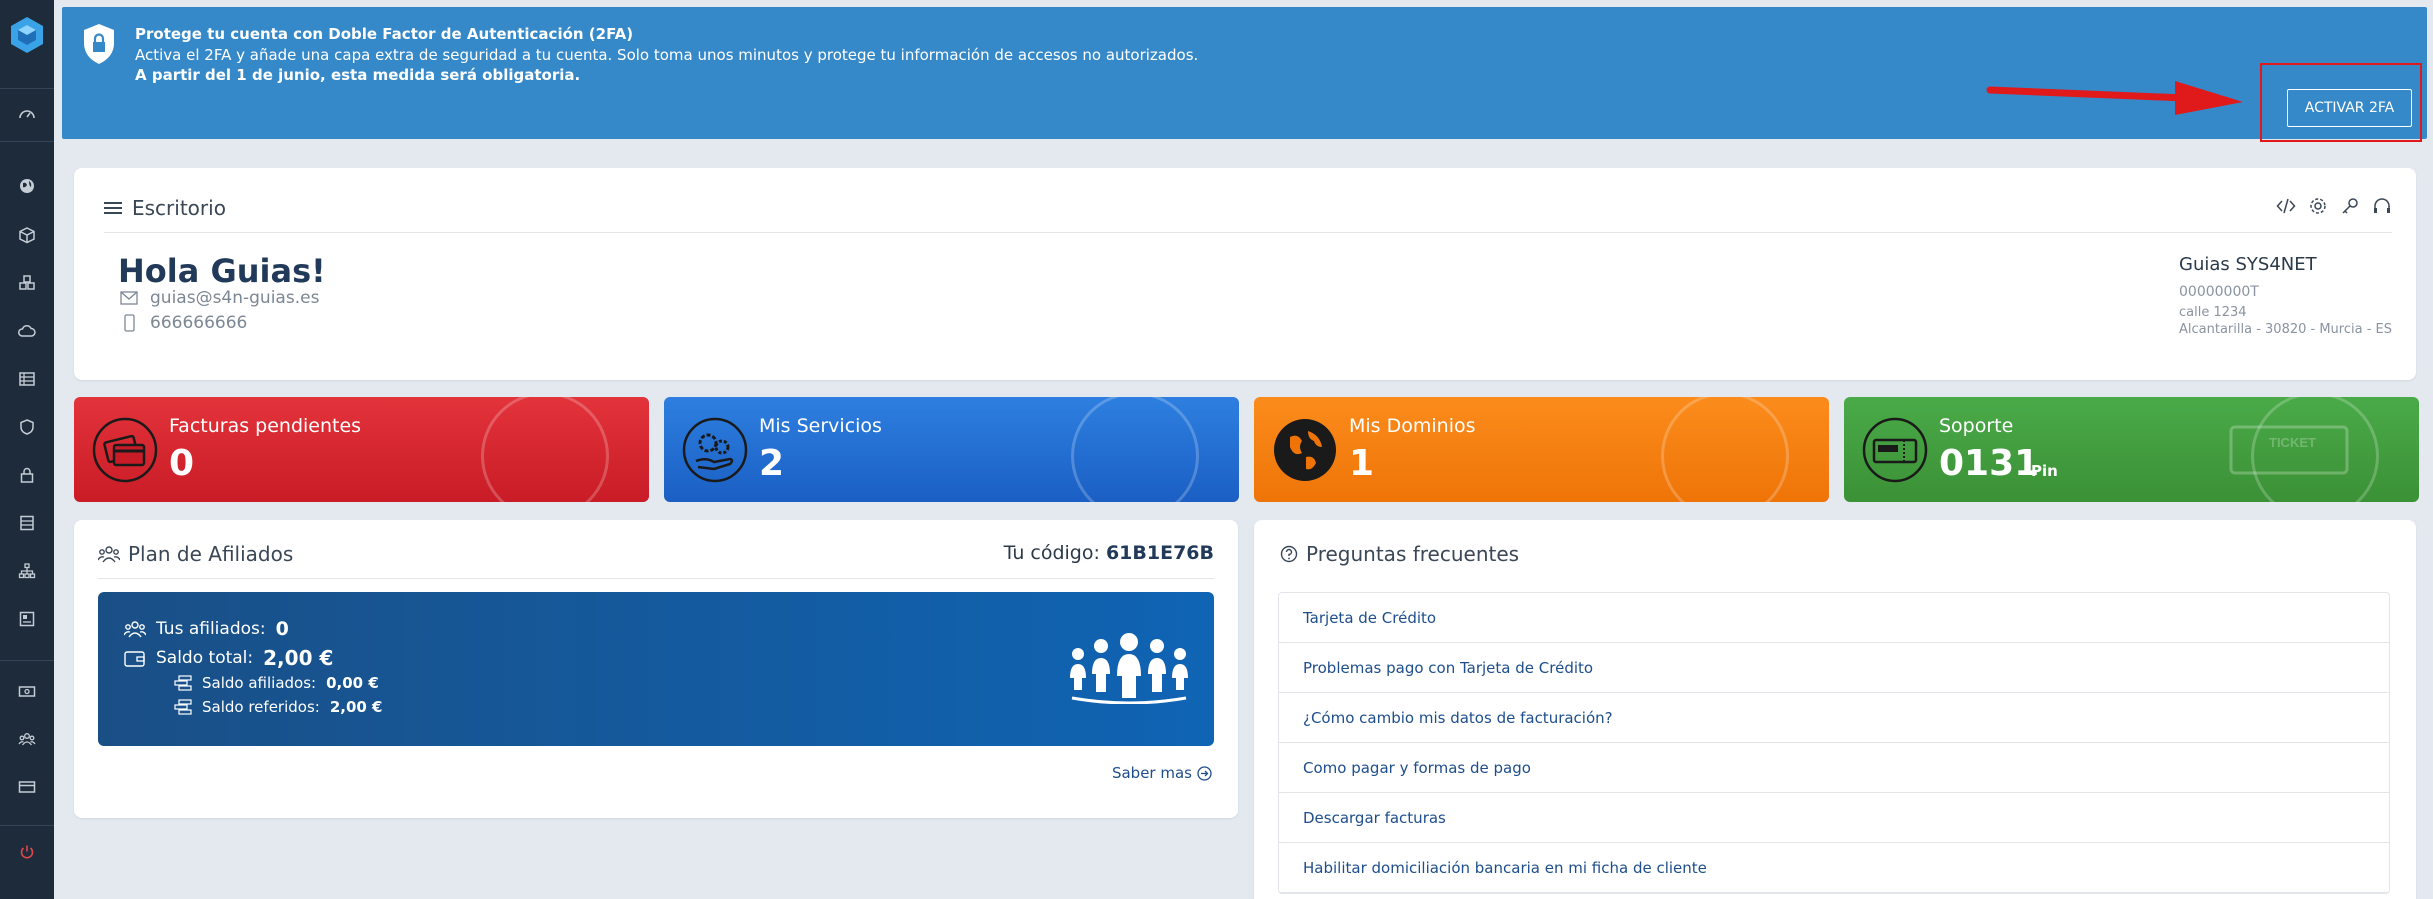 The height and width of the screenshot is (899, 2433). Describe the element at coordinates (261, 707) in the screenshot. I see `referral-balance-label: Saldo referidos:` at that location.